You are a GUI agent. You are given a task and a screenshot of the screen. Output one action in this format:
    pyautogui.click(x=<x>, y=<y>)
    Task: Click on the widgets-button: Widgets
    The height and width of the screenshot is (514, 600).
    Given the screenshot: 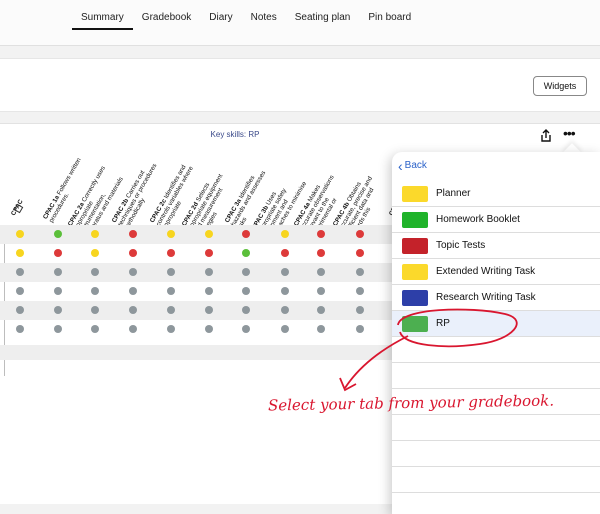 What is the action you would take?
    pyautogui.click(x=560, y=86)
    